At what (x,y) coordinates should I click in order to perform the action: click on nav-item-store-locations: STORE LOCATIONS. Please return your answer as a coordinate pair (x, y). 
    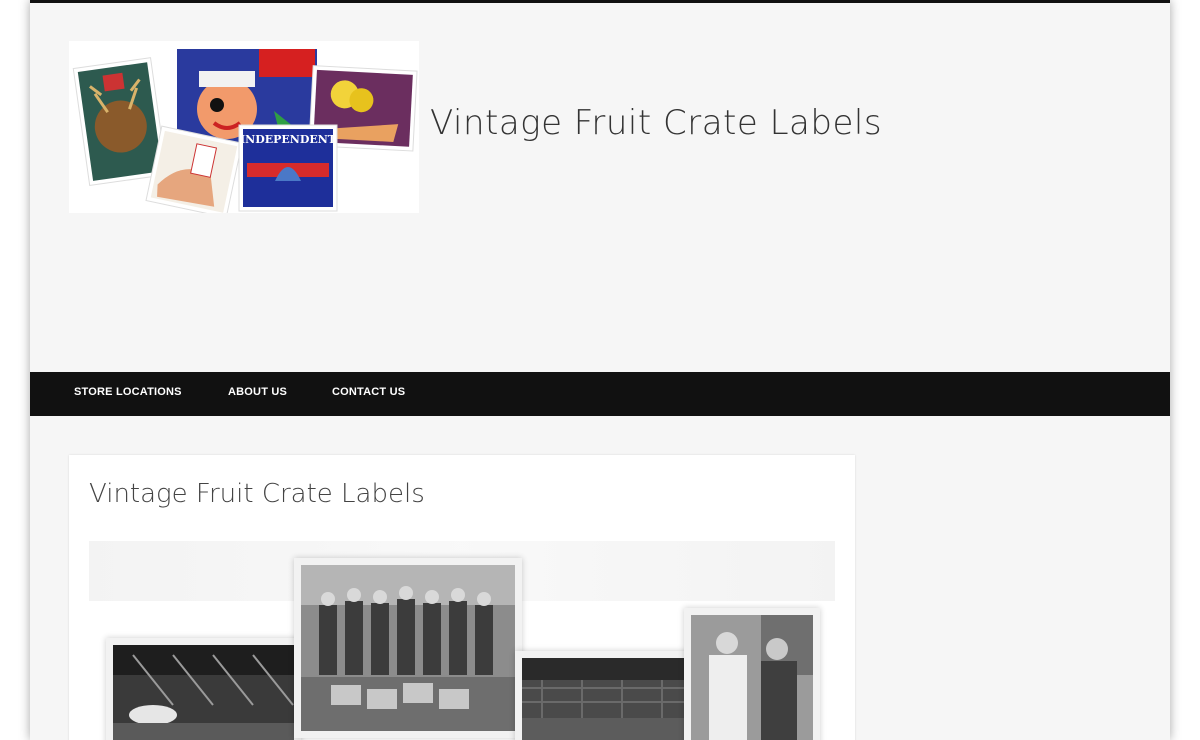
    Looking at the image, I should click on (128, 392).